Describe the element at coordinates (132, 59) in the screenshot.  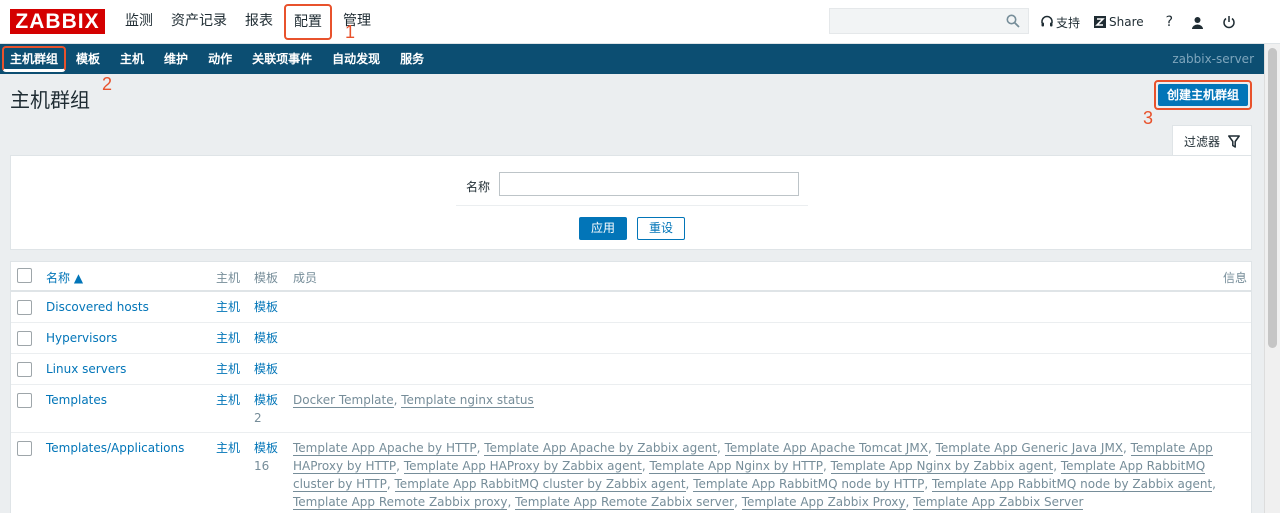
I see `sub-menu-hosts: 主机` at that location.